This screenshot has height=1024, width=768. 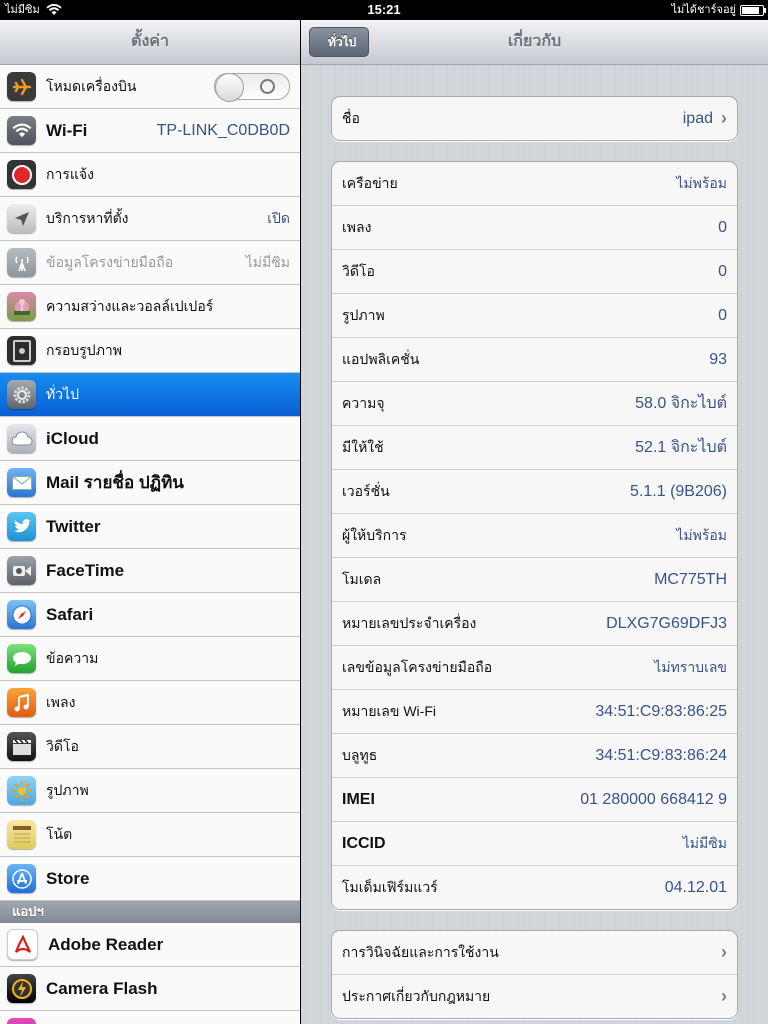 I want to click on sidebar-item-next-app, so click(x=150, y=1017).